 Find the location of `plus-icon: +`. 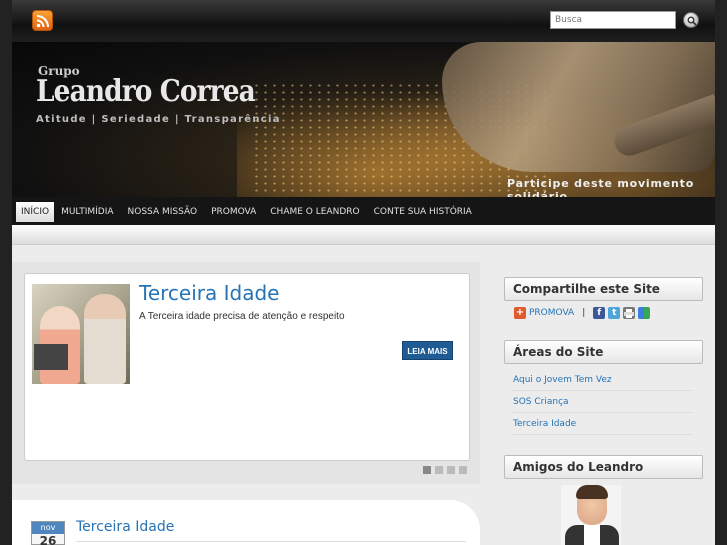

plus-icon: + is located at coordinates (520, 313).